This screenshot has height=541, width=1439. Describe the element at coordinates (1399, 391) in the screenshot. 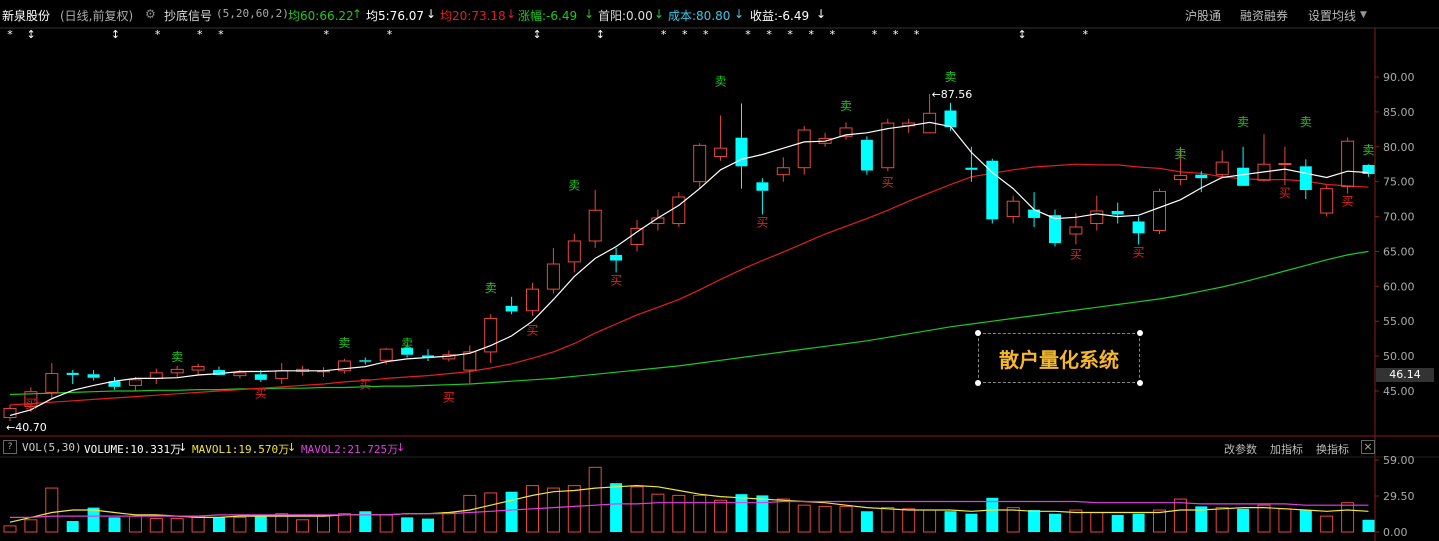

I see `y-tick-label: 45.00` at that location.